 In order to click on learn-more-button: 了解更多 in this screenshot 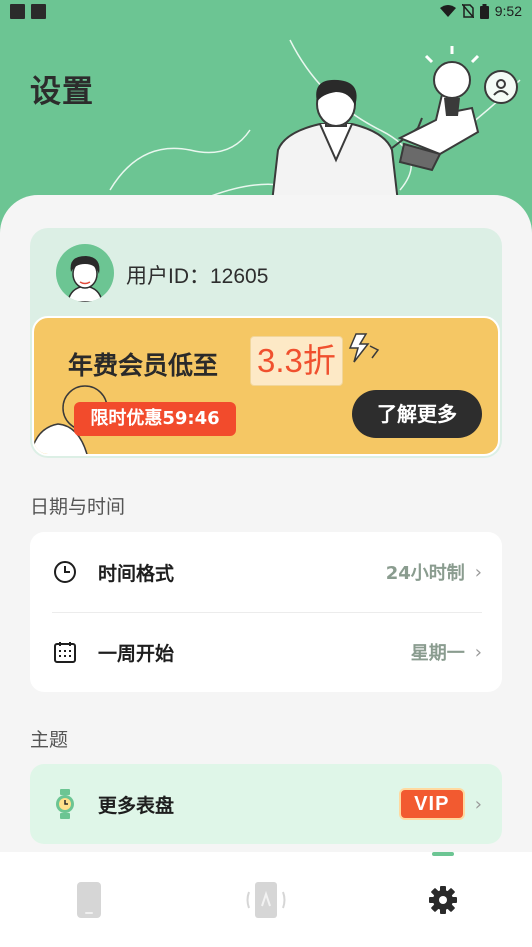, I will do `click(417, 414)`.